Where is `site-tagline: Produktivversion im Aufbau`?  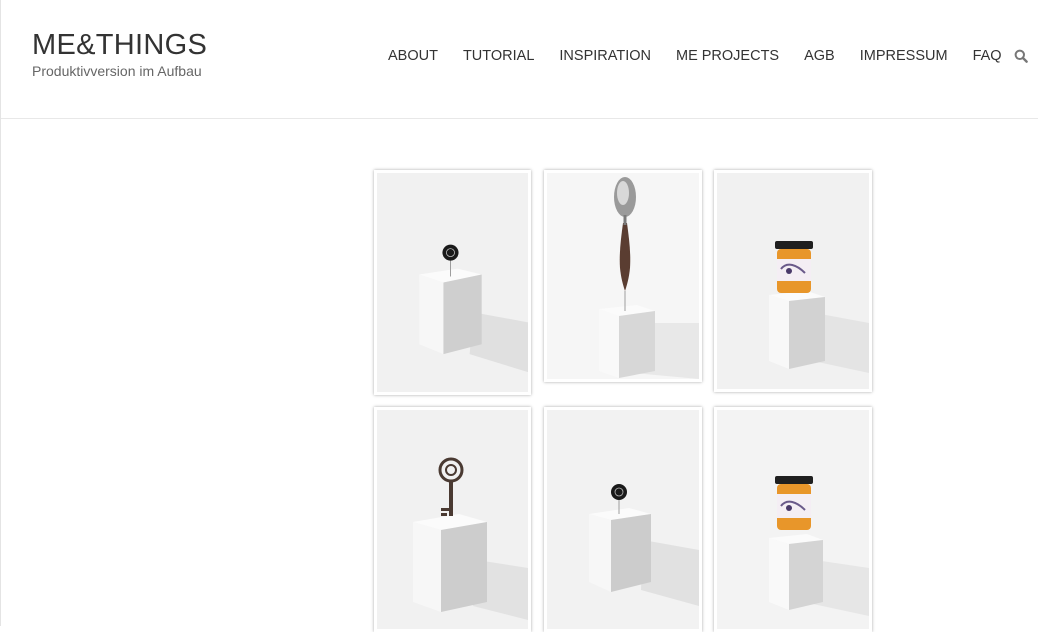
site-tagline: Produktivversion im Aufbau is located at coordinates (117, 71).